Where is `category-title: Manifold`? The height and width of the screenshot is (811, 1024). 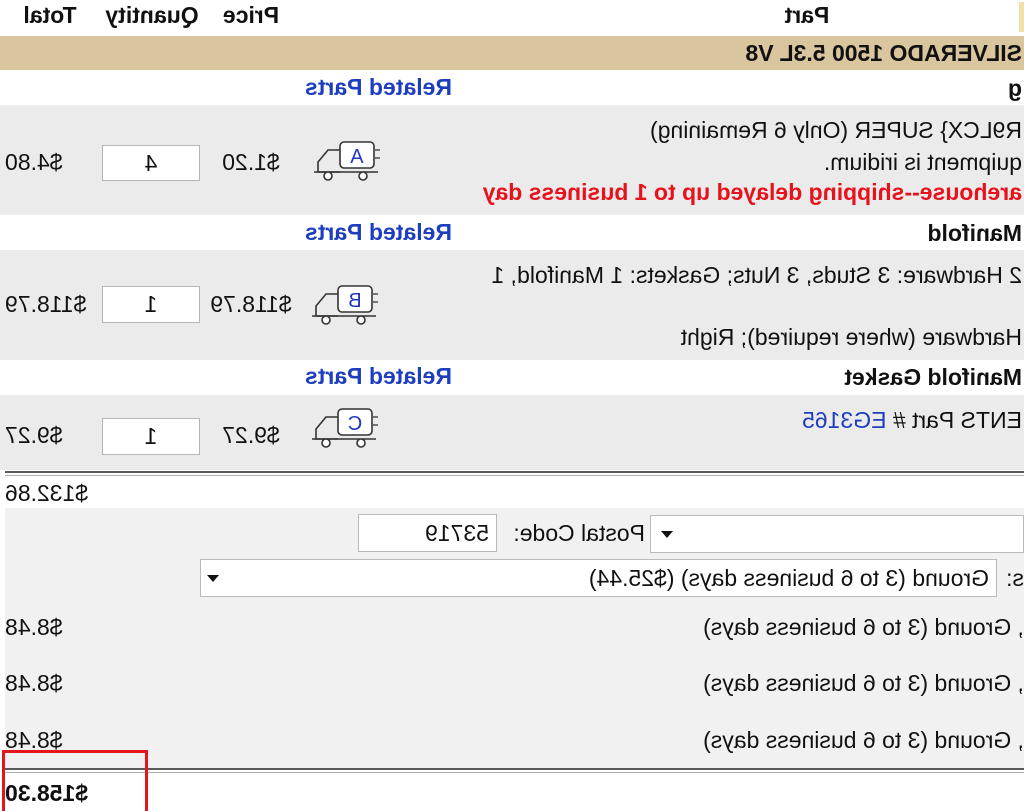
category-title: Manifold is located at coordinates (974, 233).